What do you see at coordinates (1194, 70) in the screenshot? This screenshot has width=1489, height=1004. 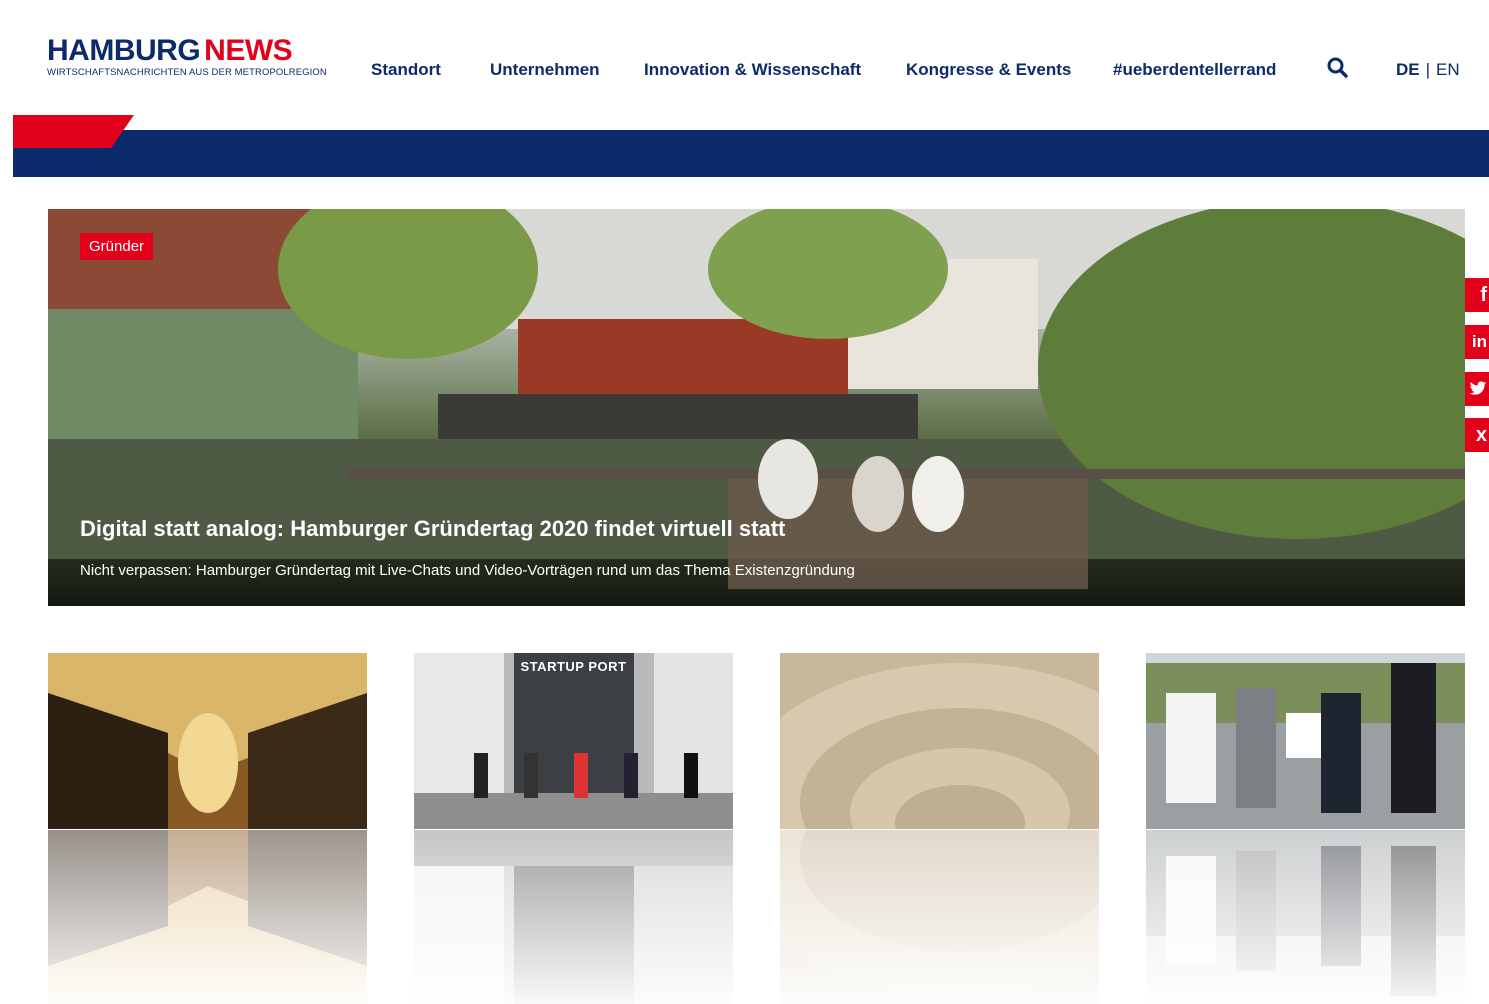 I see `nav-item-ueberdentellerrand: #ueberdentellerrand` at bounding box center [1194, 70].